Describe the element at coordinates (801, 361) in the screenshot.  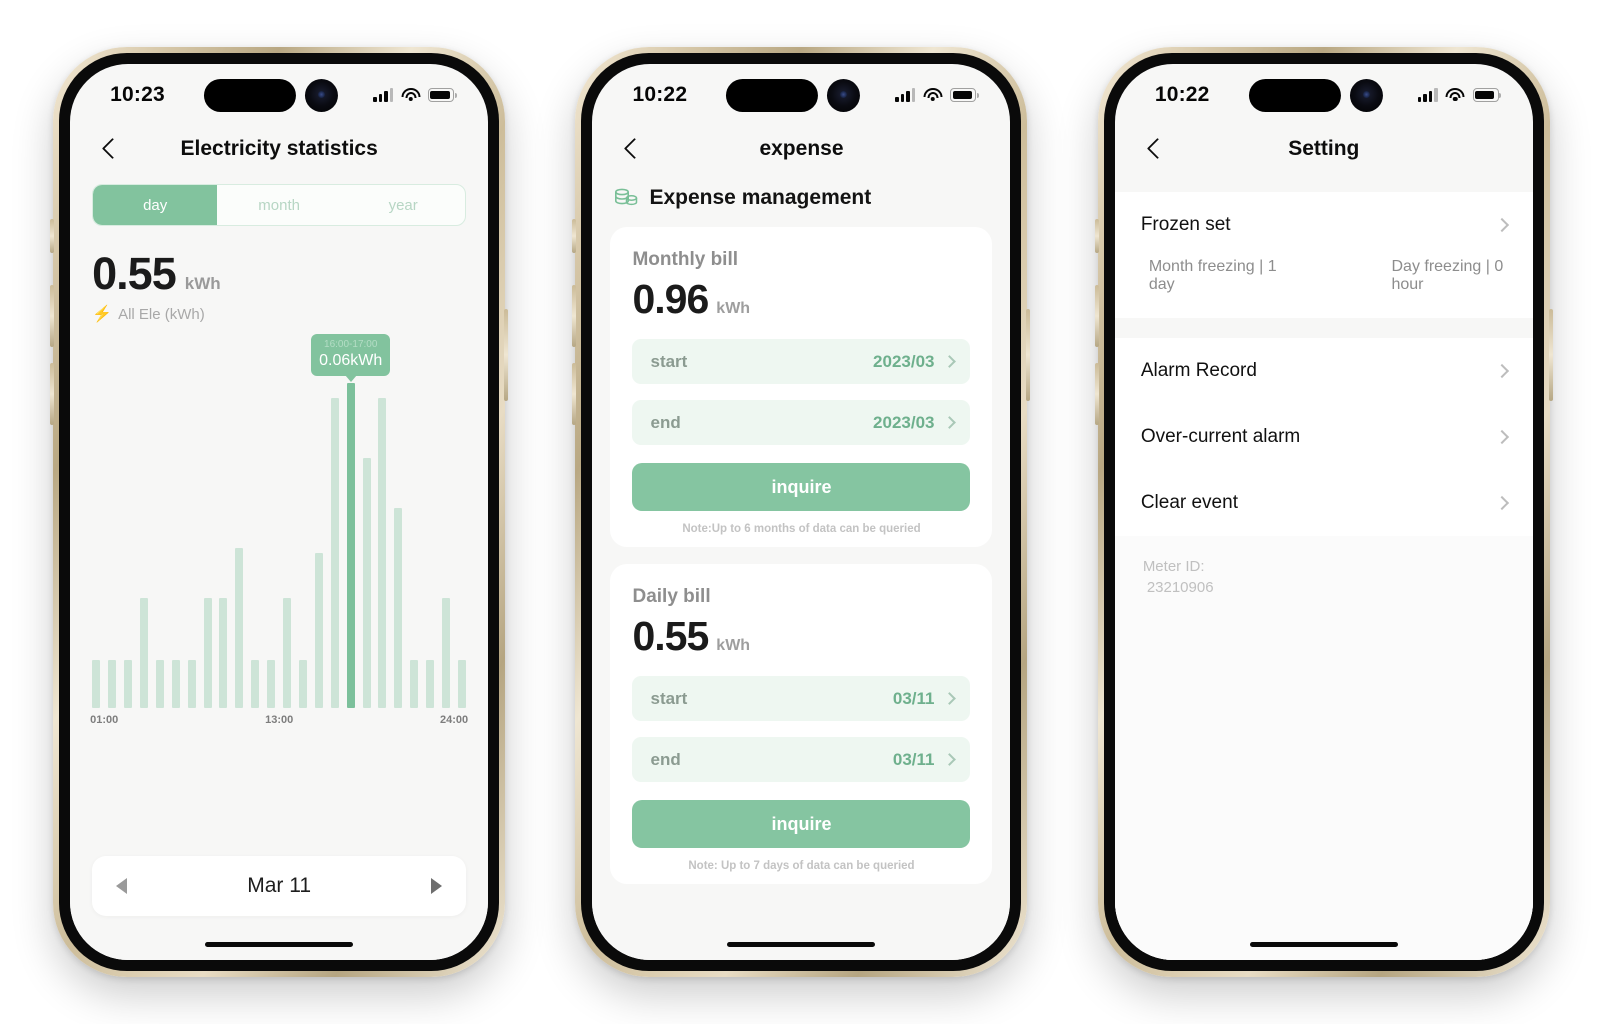
I see `monthly-start-field: start 2023/03` at that location.